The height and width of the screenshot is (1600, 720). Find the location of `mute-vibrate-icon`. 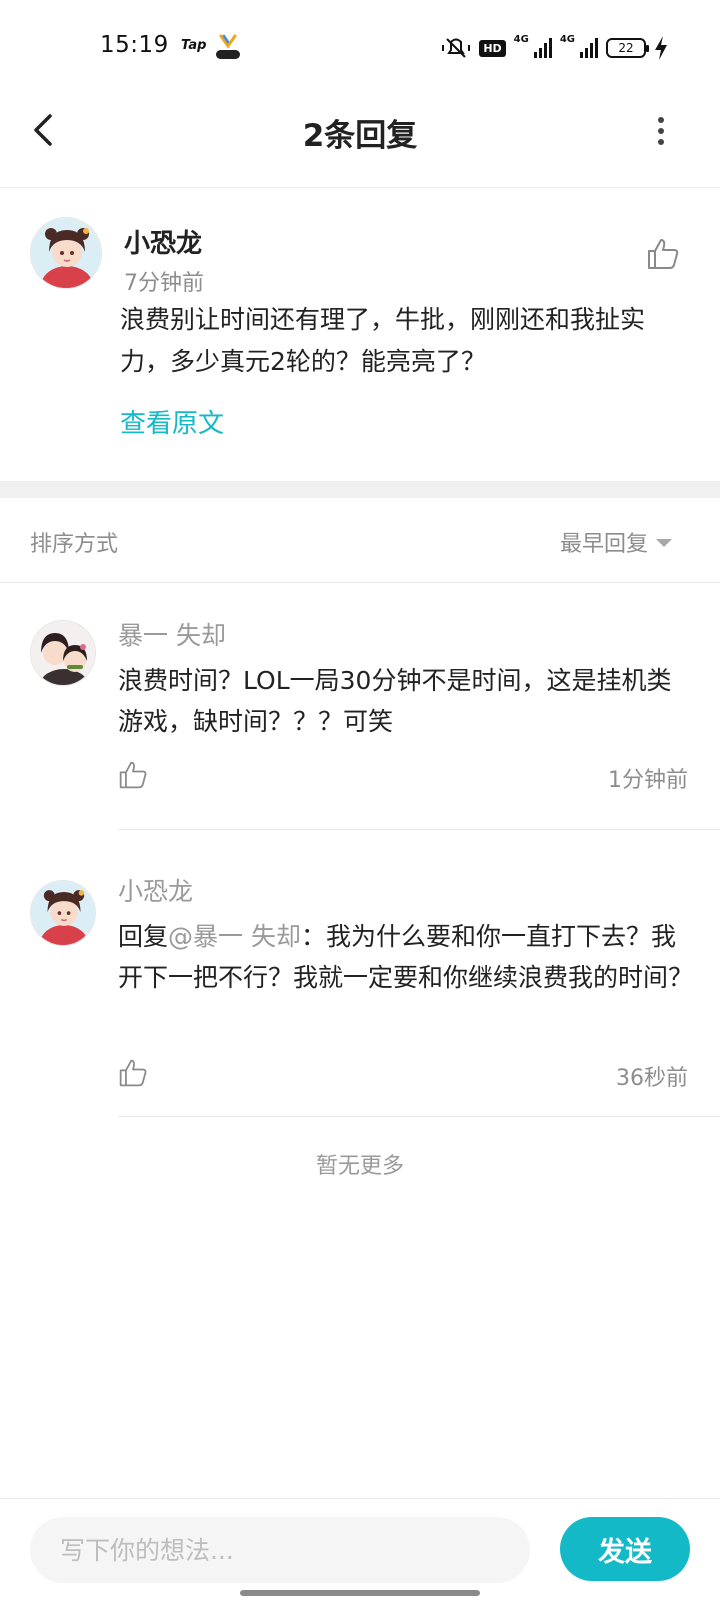

mute-vibrate-icon is located at coordinates (456, 48).